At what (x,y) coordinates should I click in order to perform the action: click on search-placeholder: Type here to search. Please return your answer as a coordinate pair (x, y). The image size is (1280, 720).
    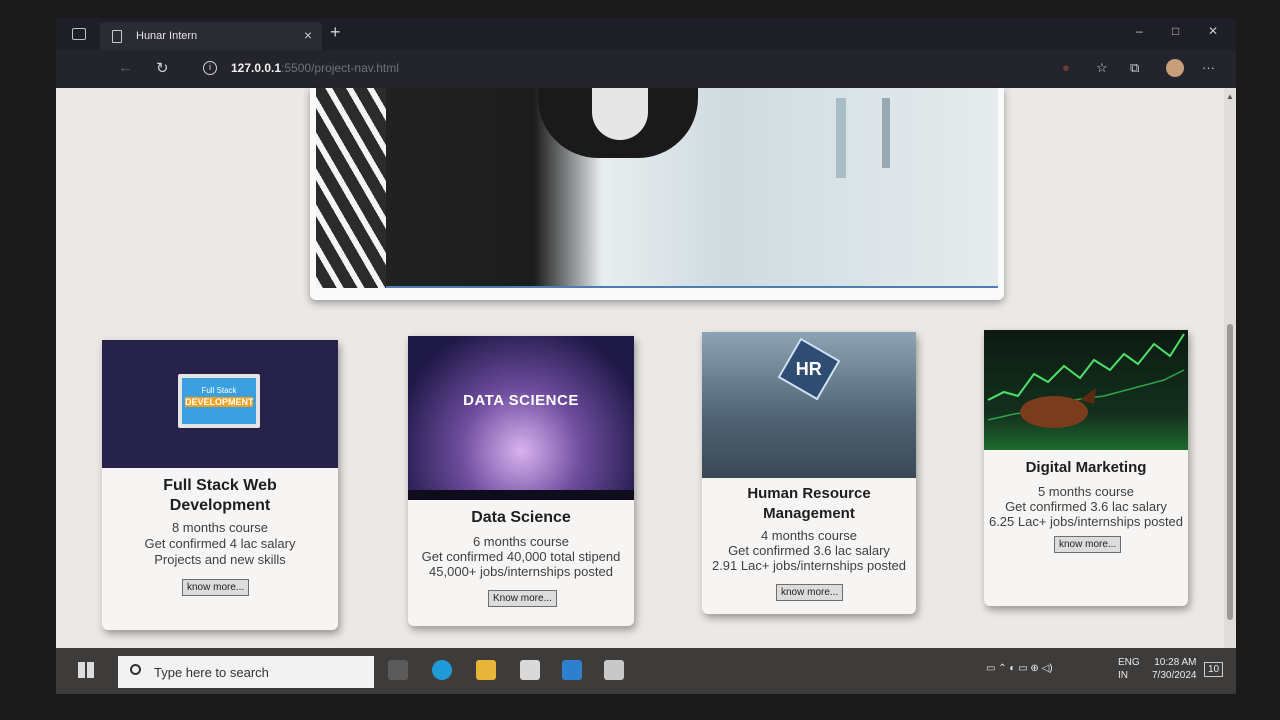
    Looking at the image, I should click on (211, 672).